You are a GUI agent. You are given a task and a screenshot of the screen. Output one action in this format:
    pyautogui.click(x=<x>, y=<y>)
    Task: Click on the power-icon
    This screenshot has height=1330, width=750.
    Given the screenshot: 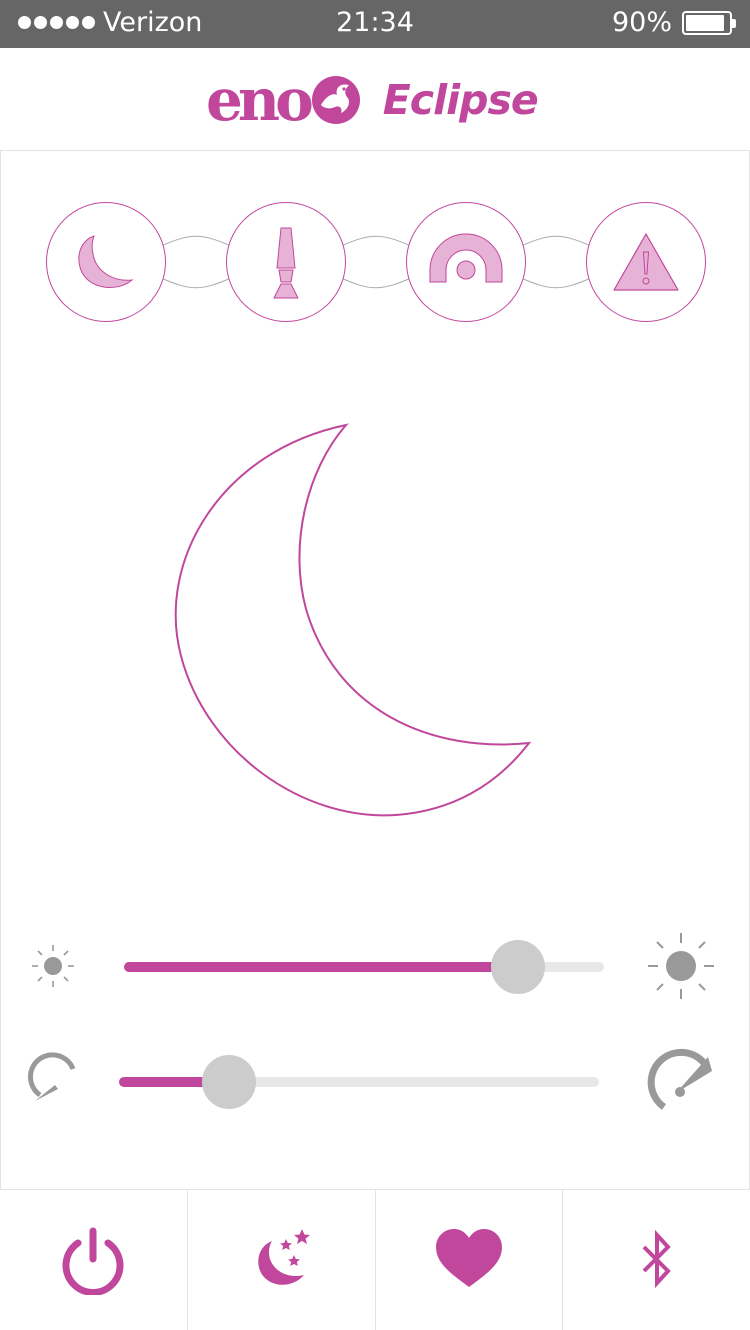 What is the action you would take?
    pyautogui.click(x=93, y=1261)
    